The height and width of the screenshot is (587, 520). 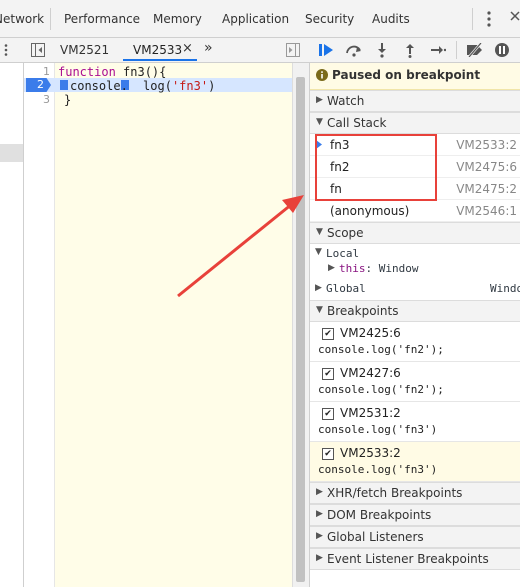 What do you see at coordinates (141, 72) in the screenshot?
I see `code-text: fn3(){` at bounding box center [141, 72].